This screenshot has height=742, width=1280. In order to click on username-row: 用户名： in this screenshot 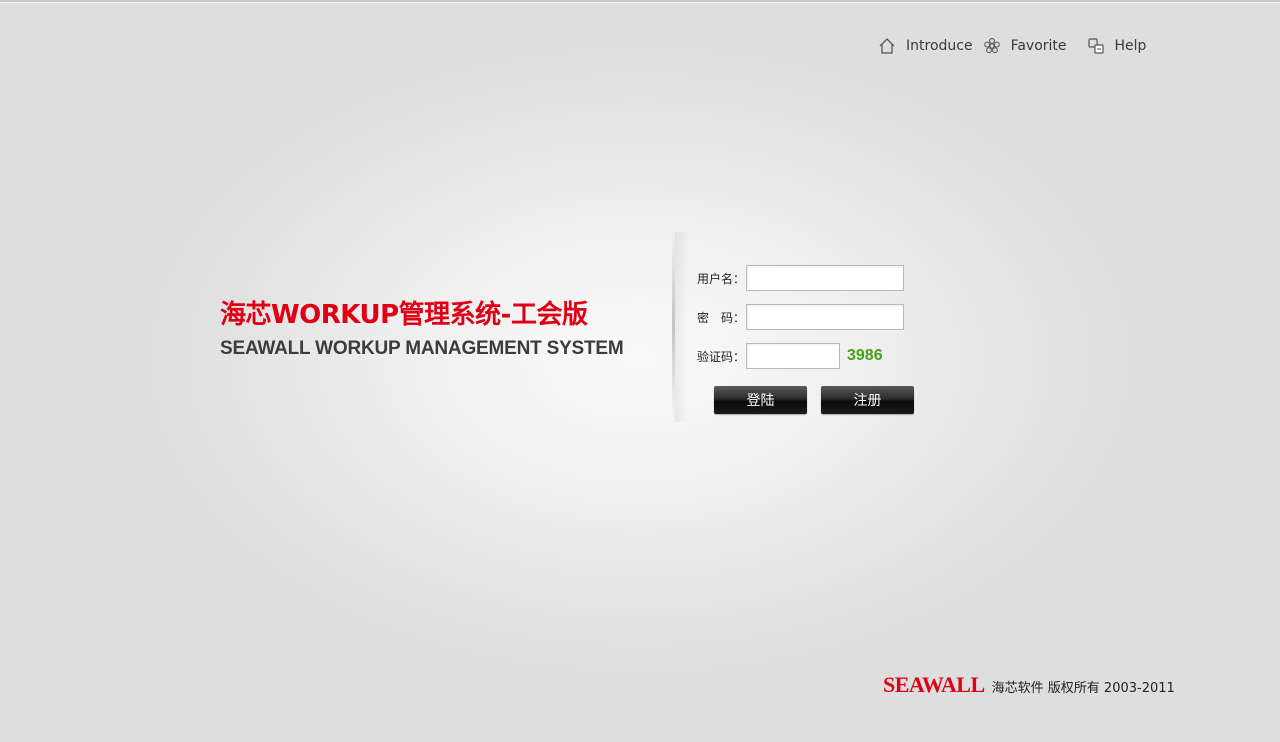, I will do `click(800, 278)`.